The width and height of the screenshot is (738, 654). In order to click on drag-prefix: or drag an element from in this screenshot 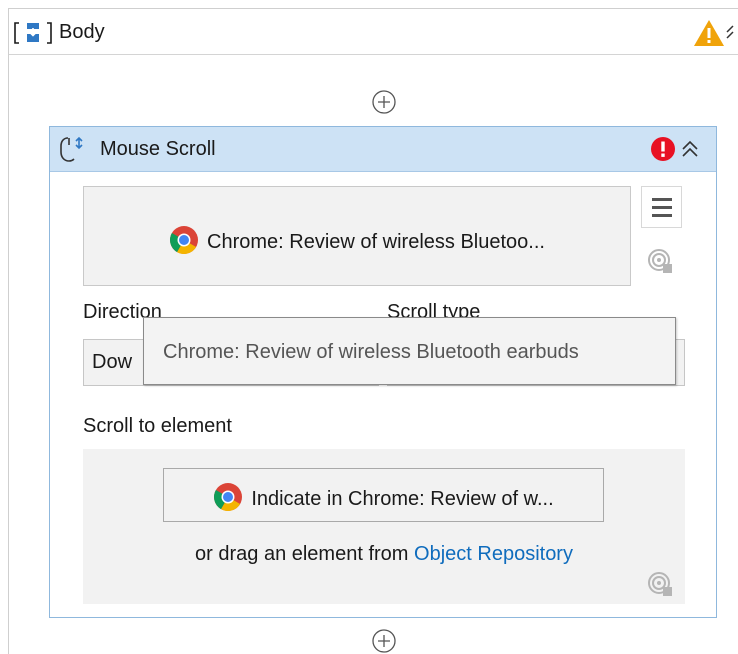, I will do `click(302, 554)`.